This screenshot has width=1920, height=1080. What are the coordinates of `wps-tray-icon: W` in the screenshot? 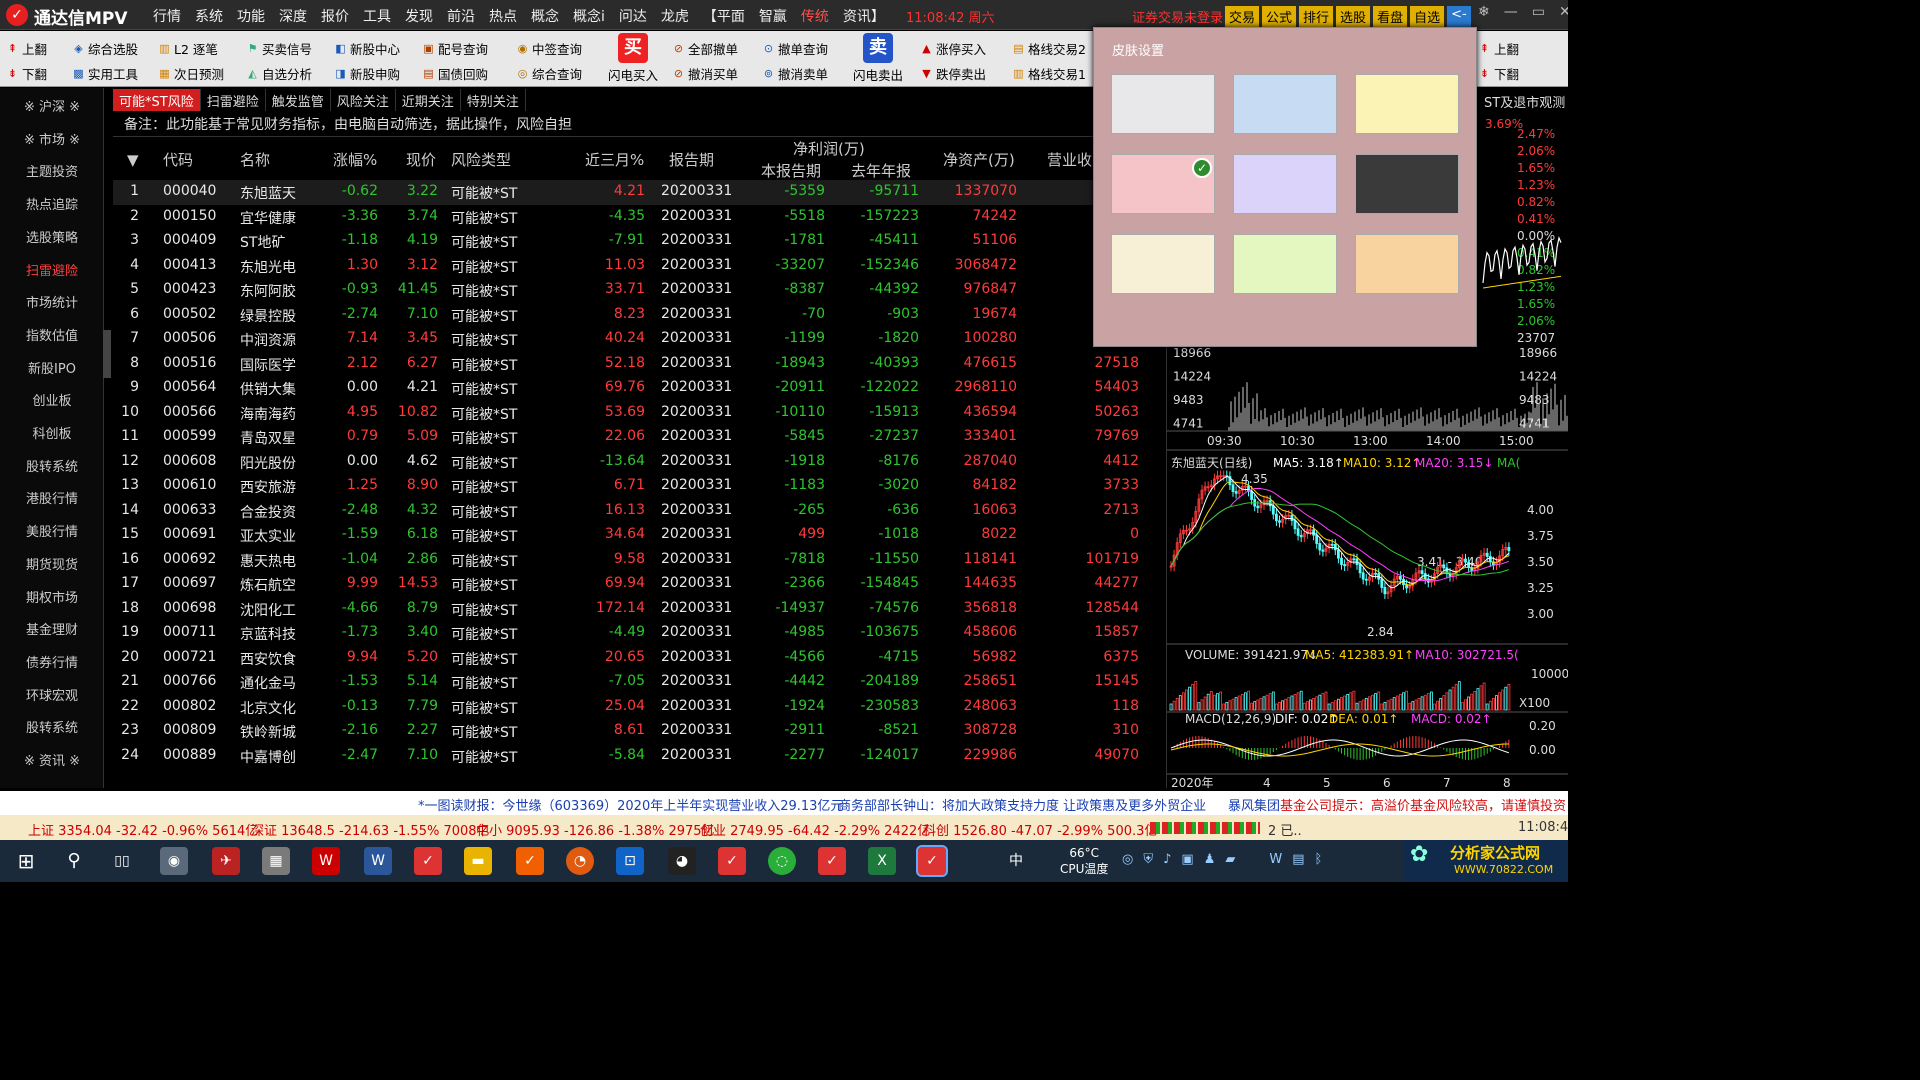 It's located at (1275, 859).